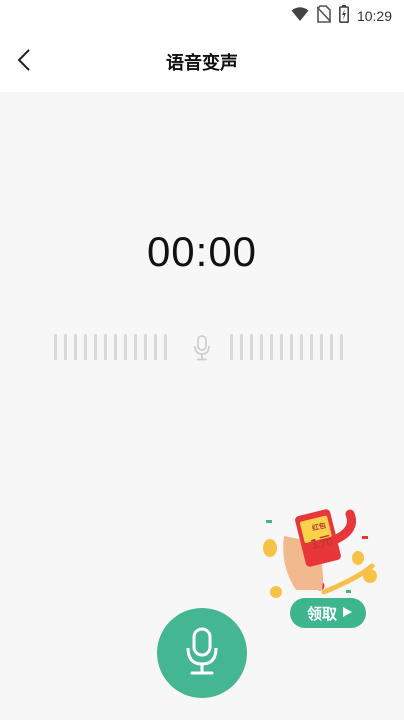  I want to click on status-icons: 10:29, so click(341, 16).